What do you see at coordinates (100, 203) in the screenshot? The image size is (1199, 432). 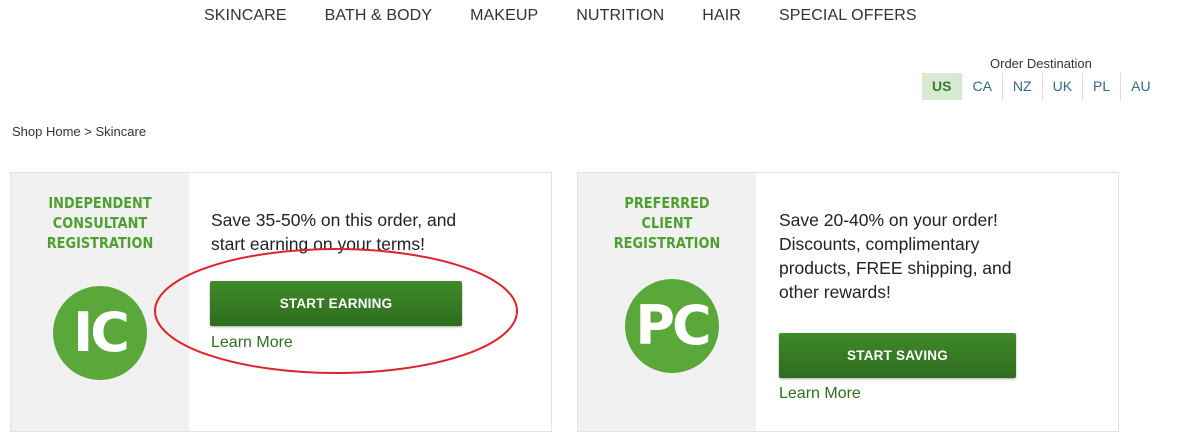 I see `consultant-title-line1: INDEPENDENT` at bounding box center [100, 203].